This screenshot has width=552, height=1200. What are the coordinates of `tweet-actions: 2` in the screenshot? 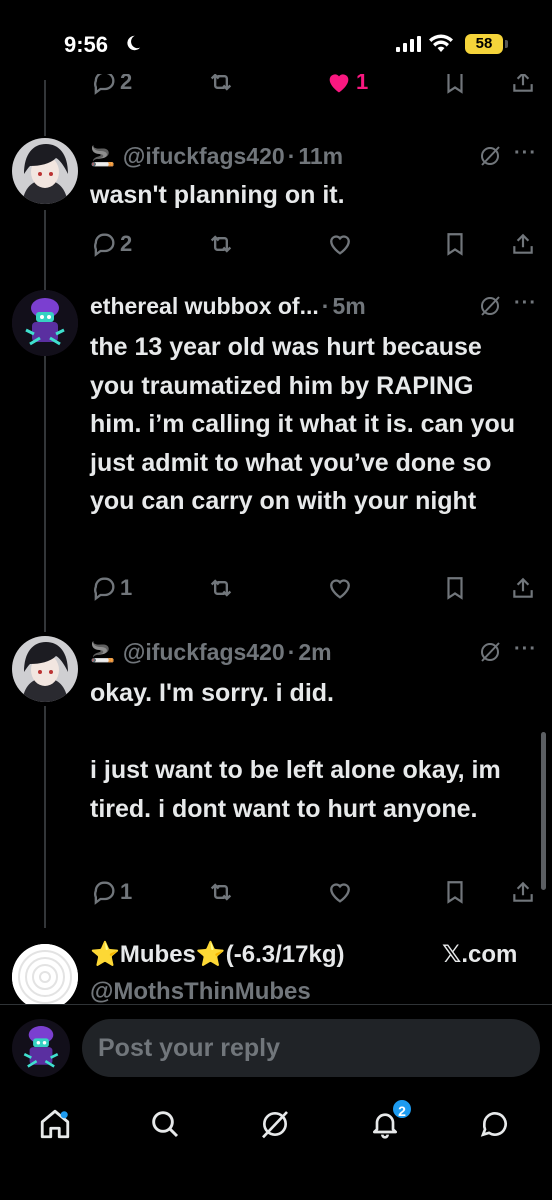 It's located at (276, 244).